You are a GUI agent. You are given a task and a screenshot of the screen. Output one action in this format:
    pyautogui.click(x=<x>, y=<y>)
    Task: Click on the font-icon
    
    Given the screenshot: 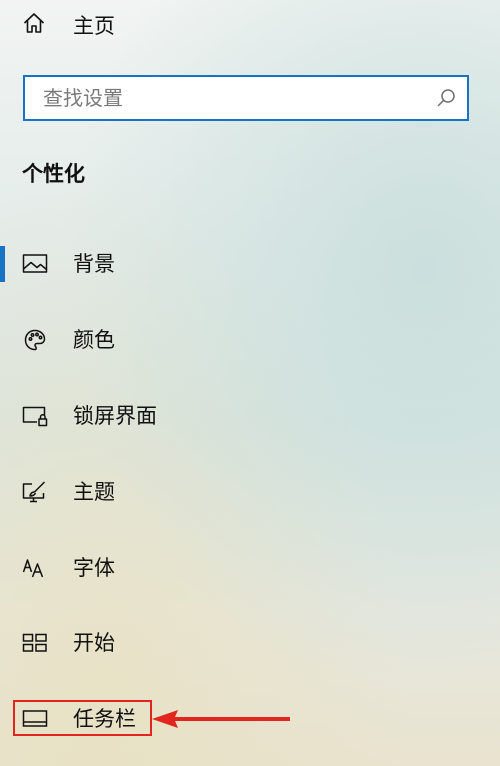 What is the action you would take?
    pyautogui.click(x=35, y=568)
    